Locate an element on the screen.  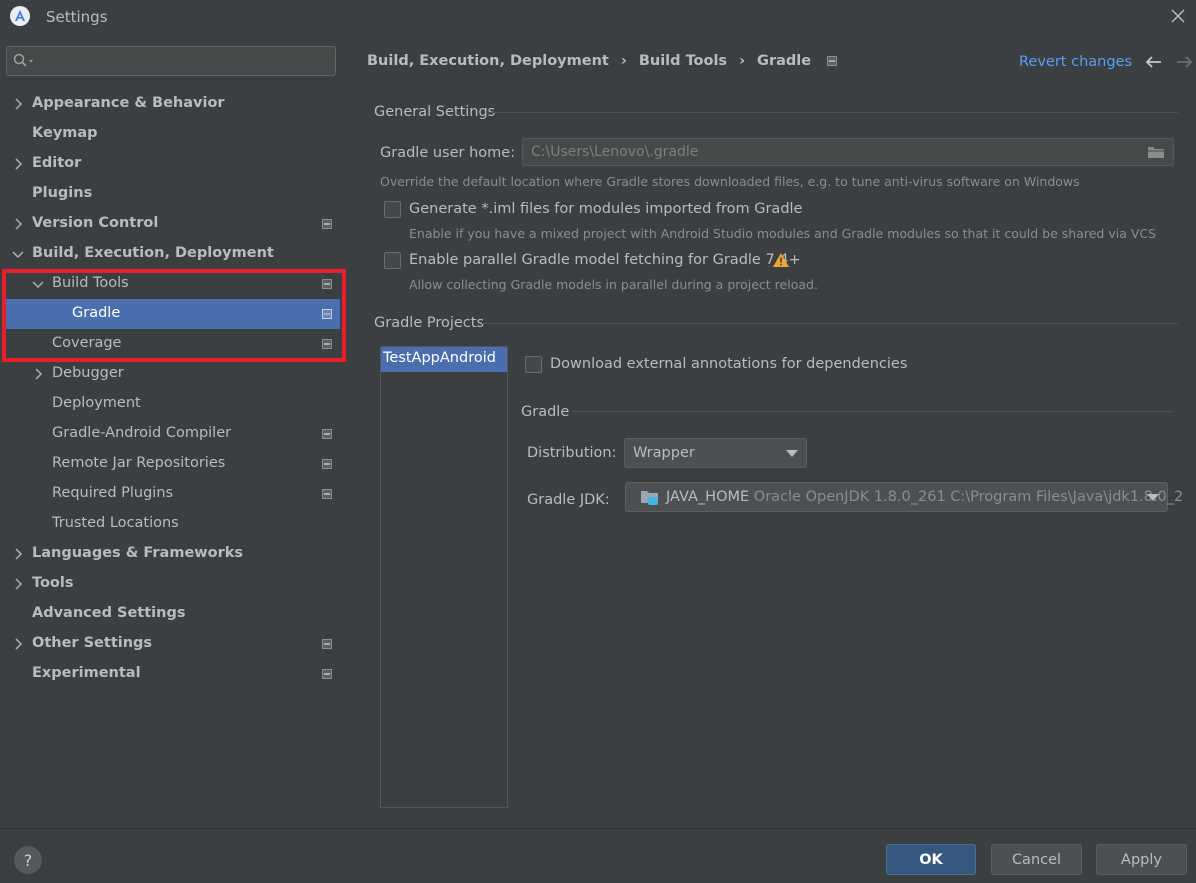
breadcrumb-item: Gradle is located at coordinates (784, 61).